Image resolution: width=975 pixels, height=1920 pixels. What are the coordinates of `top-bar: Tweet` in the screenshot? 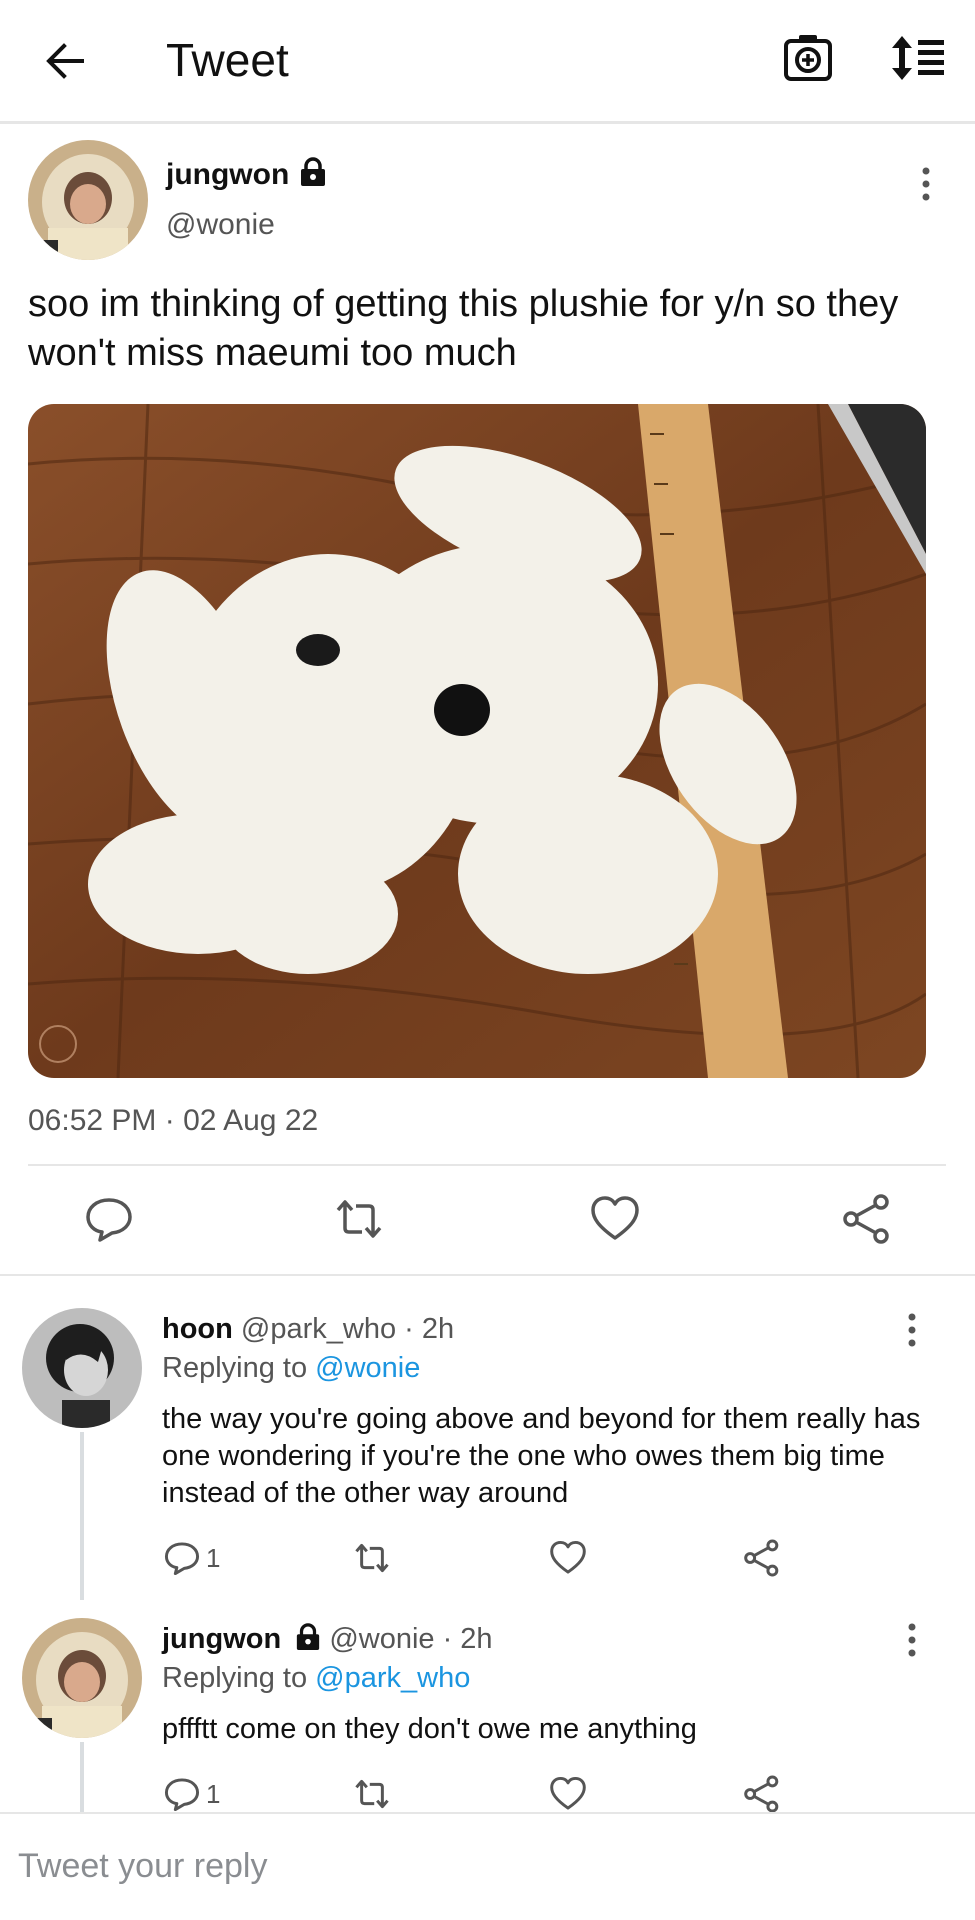 It's located at (487, 62).